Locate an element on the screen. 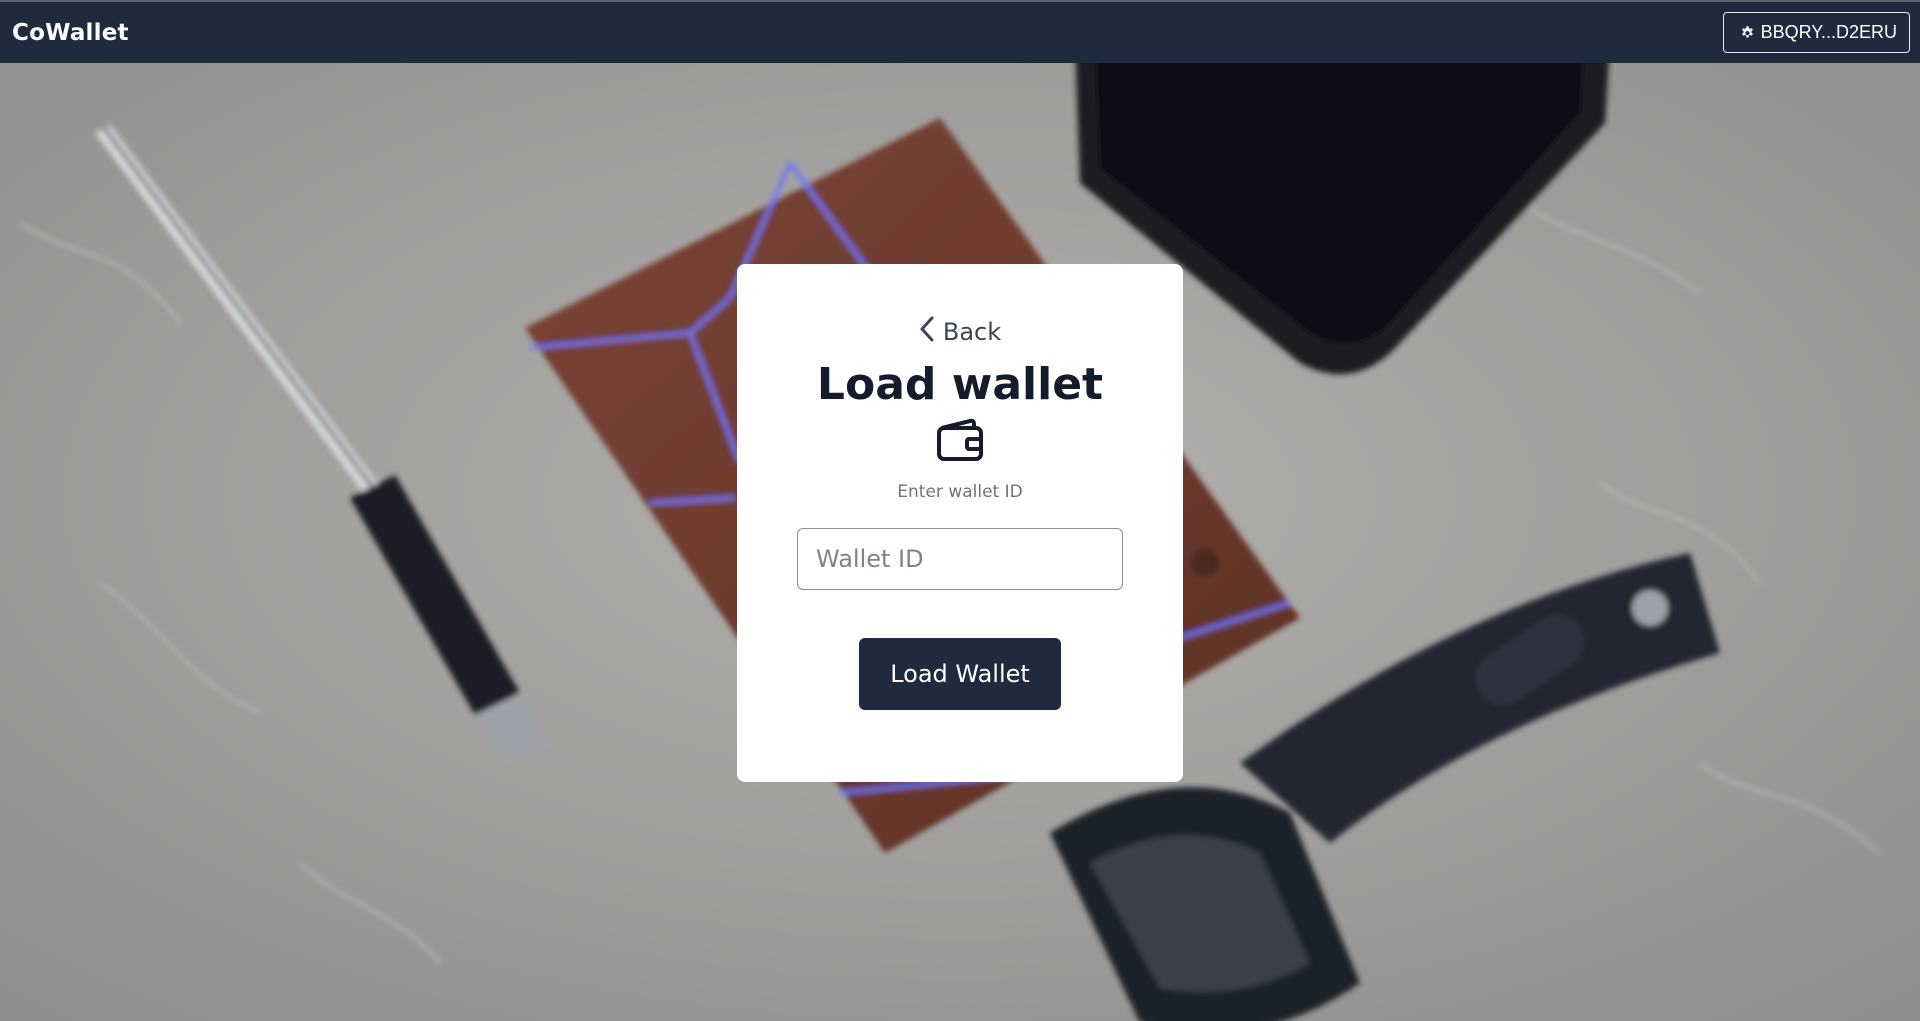 The width and height of the screenshot is (1920, 1021). account-settings-button: BBQRY...D2ERU is located at coordinates (1816, 32).